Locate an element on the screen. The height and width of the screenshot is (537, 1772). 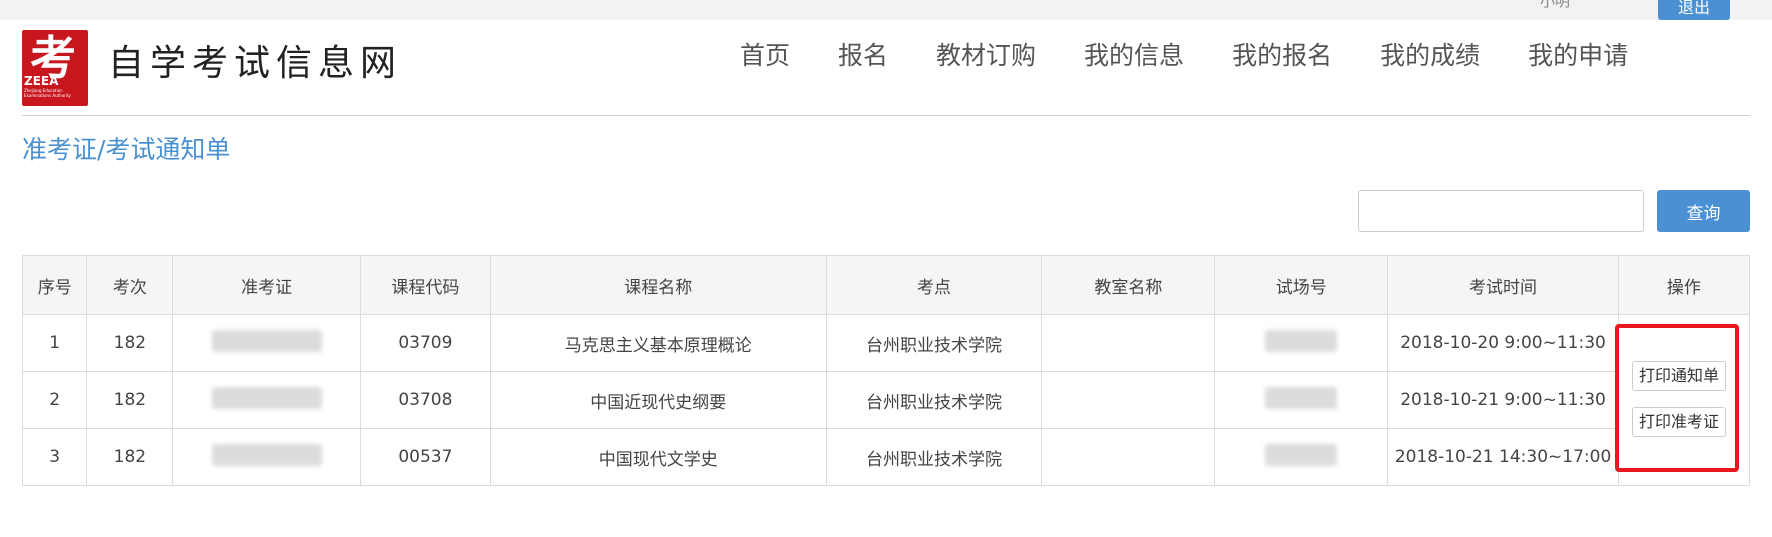
site-name: 自学考试信息网 is located at coordinates (255, 63).